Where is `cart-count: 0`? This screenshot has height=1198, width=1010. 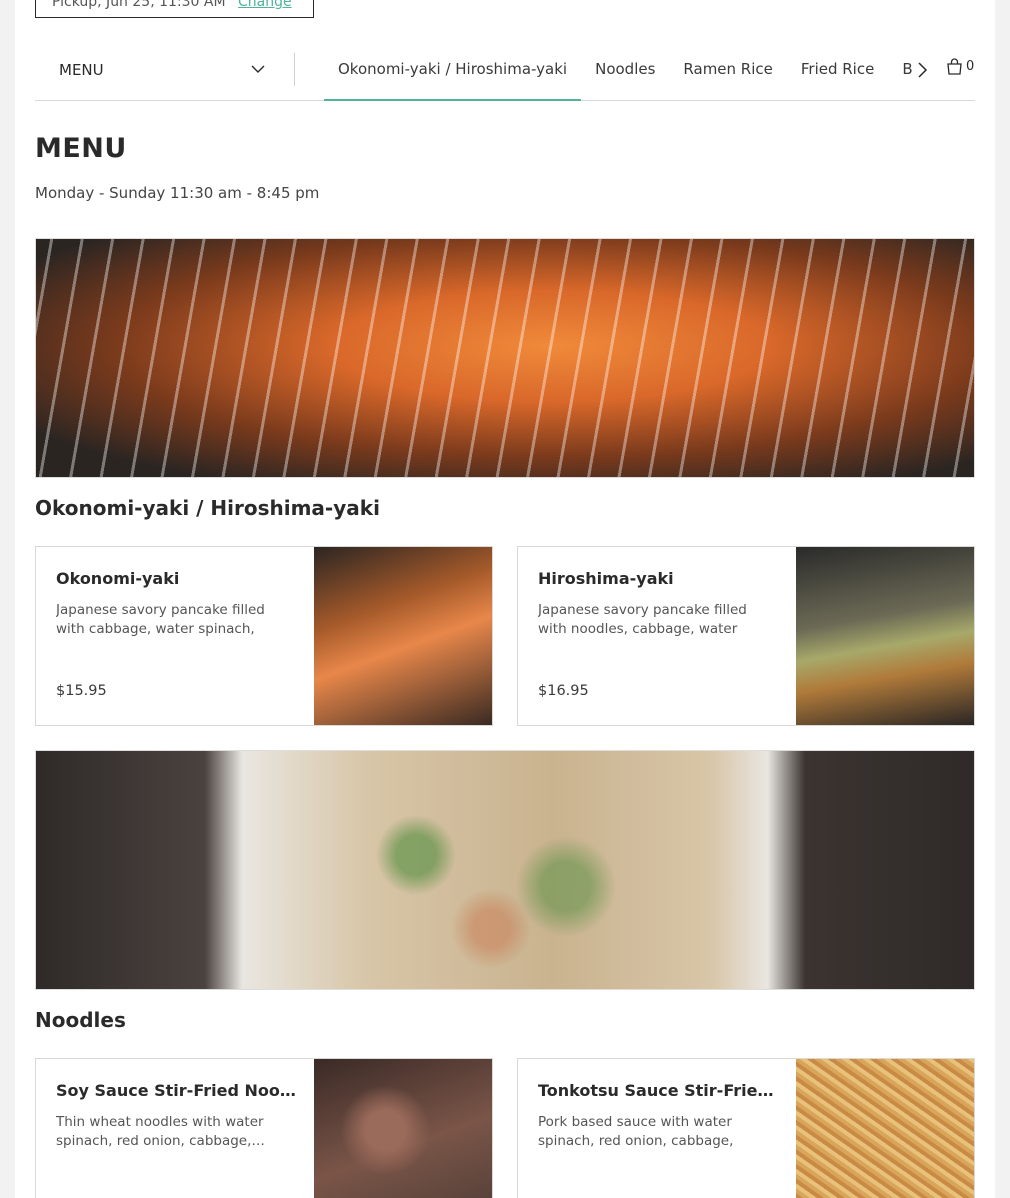 cart-count: 0 is located at coordinates (970, 66).